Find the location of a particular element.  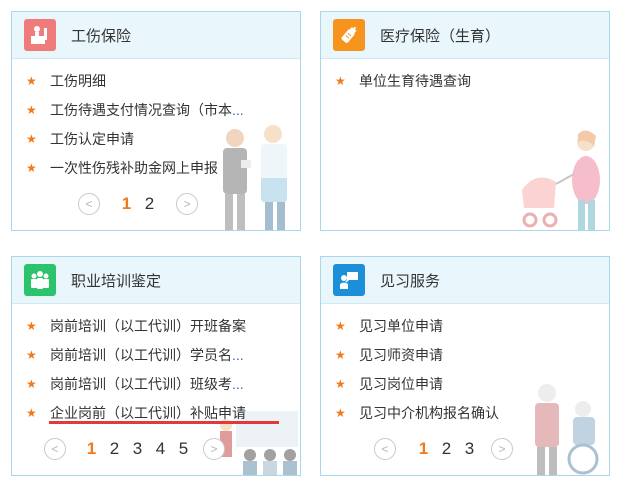

list-item: ★ 见习单位申请 is located at coordinates (472, 326).